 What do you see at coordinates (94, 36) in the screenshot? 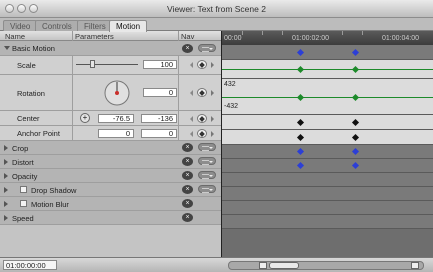
I see `column-parameters: Parameters` at bounding box center [94, 36].